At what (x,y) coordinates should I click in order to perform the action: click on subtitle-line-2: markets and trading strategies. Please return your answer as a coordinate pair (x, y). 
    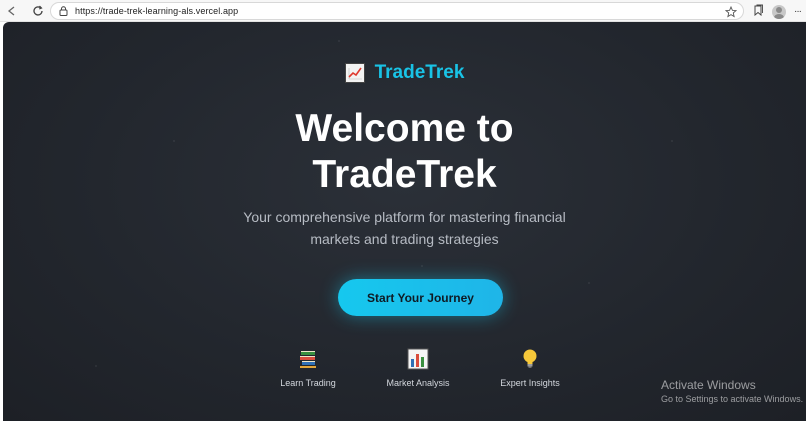
    Looking at the image, I should click on (404, 239).